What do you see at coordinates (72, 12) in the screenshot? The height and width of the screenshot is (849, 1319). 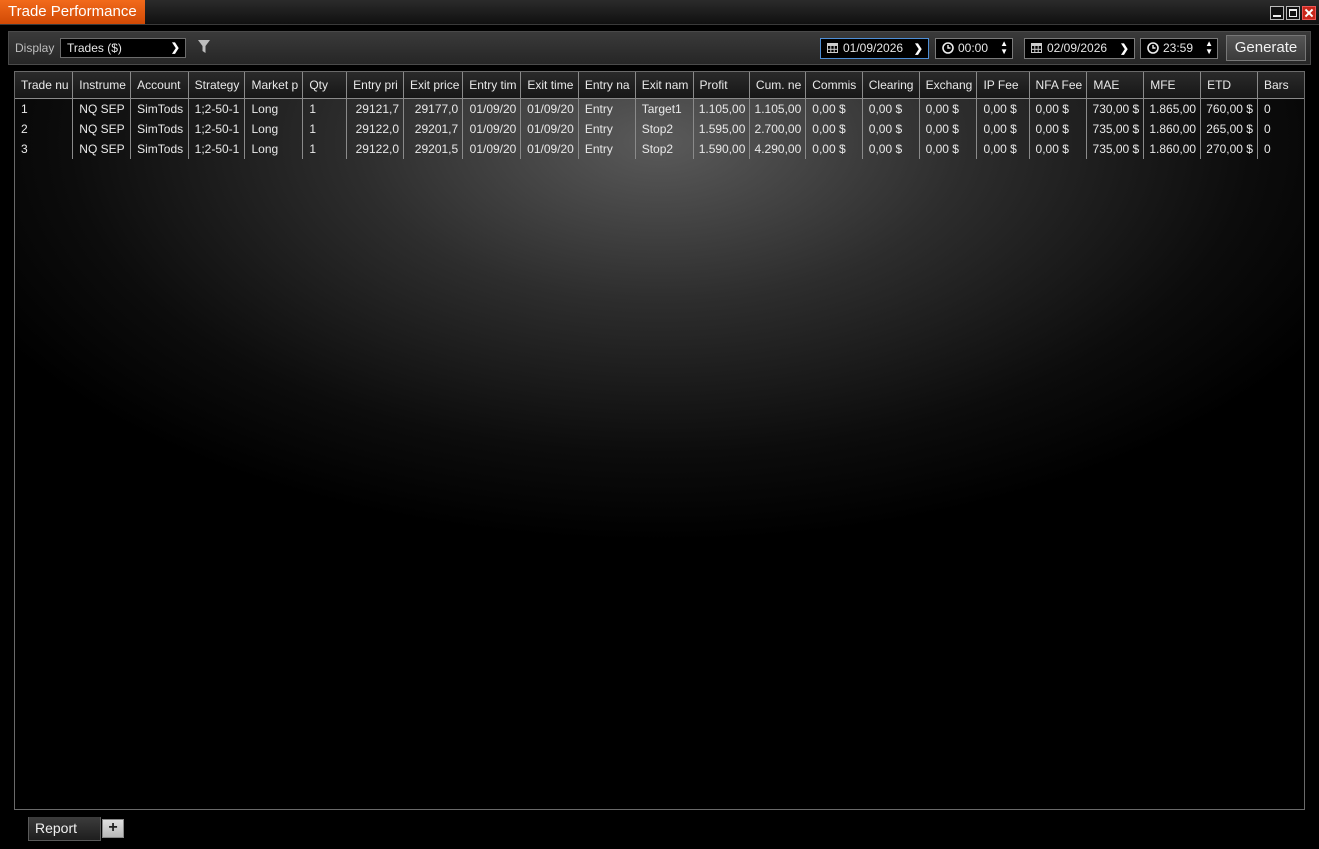 I see `window-title: Trade Performance` at bounding box center [72, 12].